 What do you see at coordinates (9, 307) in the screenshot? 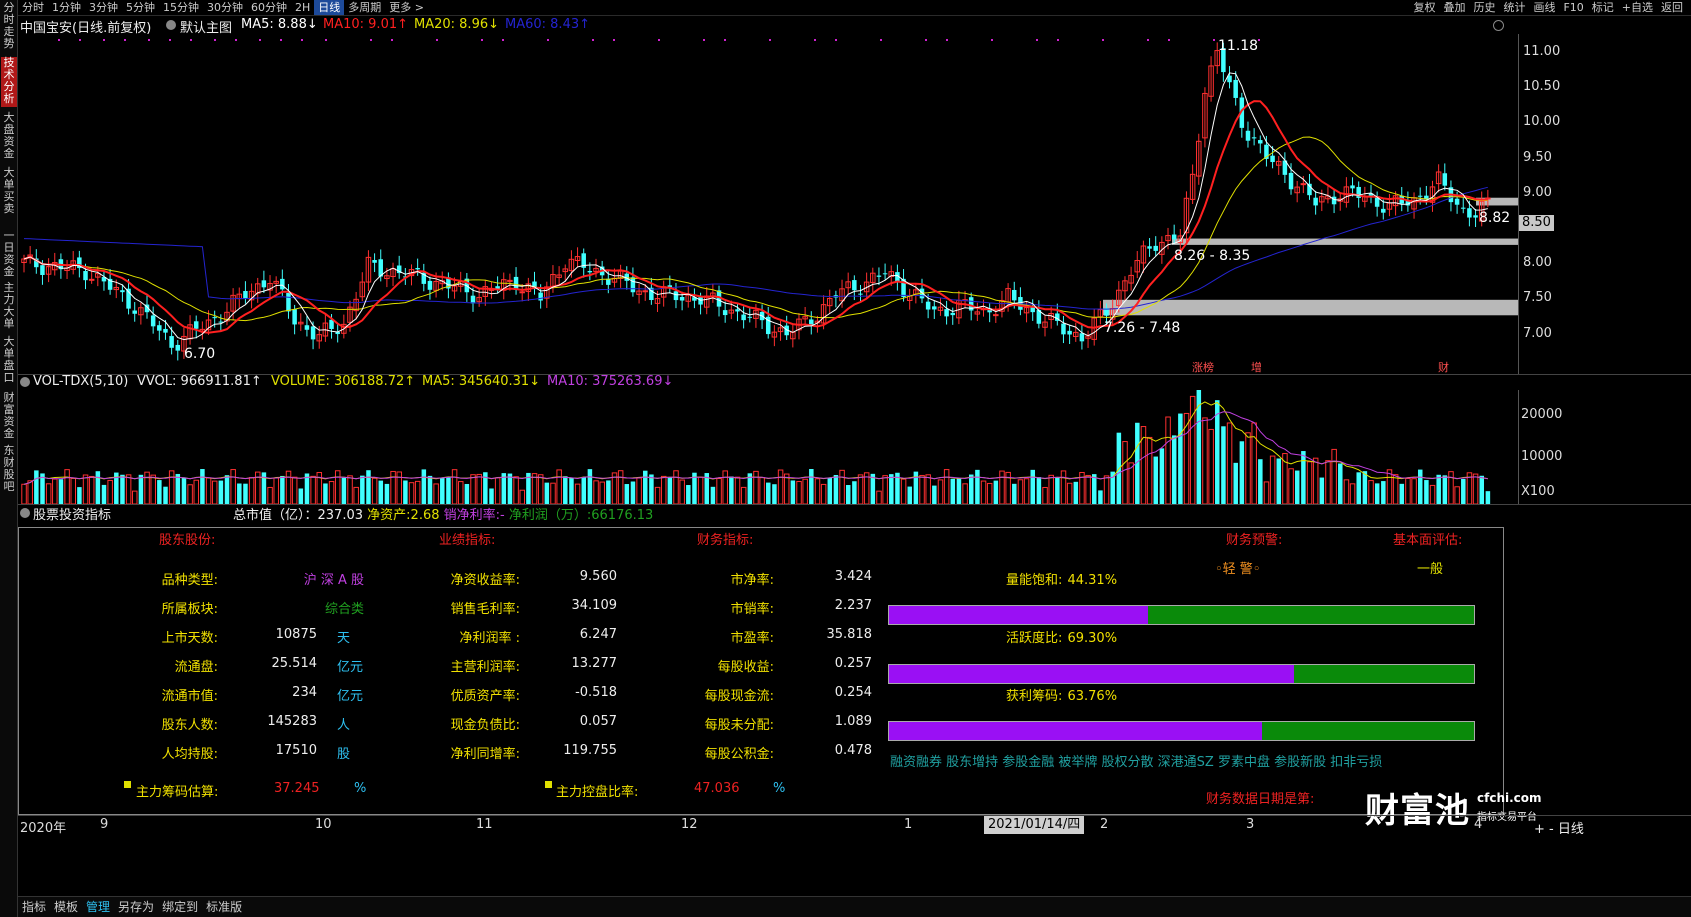
I see `sidebar-item-5: 主力大单` at bounding box center [9, 307].